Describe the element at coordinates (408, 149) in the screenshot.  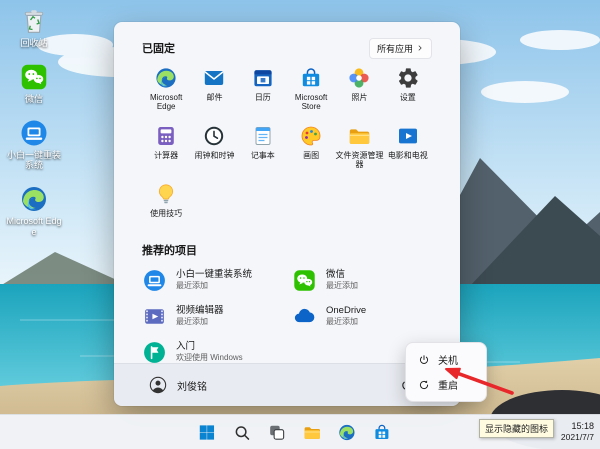
I see `pinned-app-movies: 电影和电视` at that location.